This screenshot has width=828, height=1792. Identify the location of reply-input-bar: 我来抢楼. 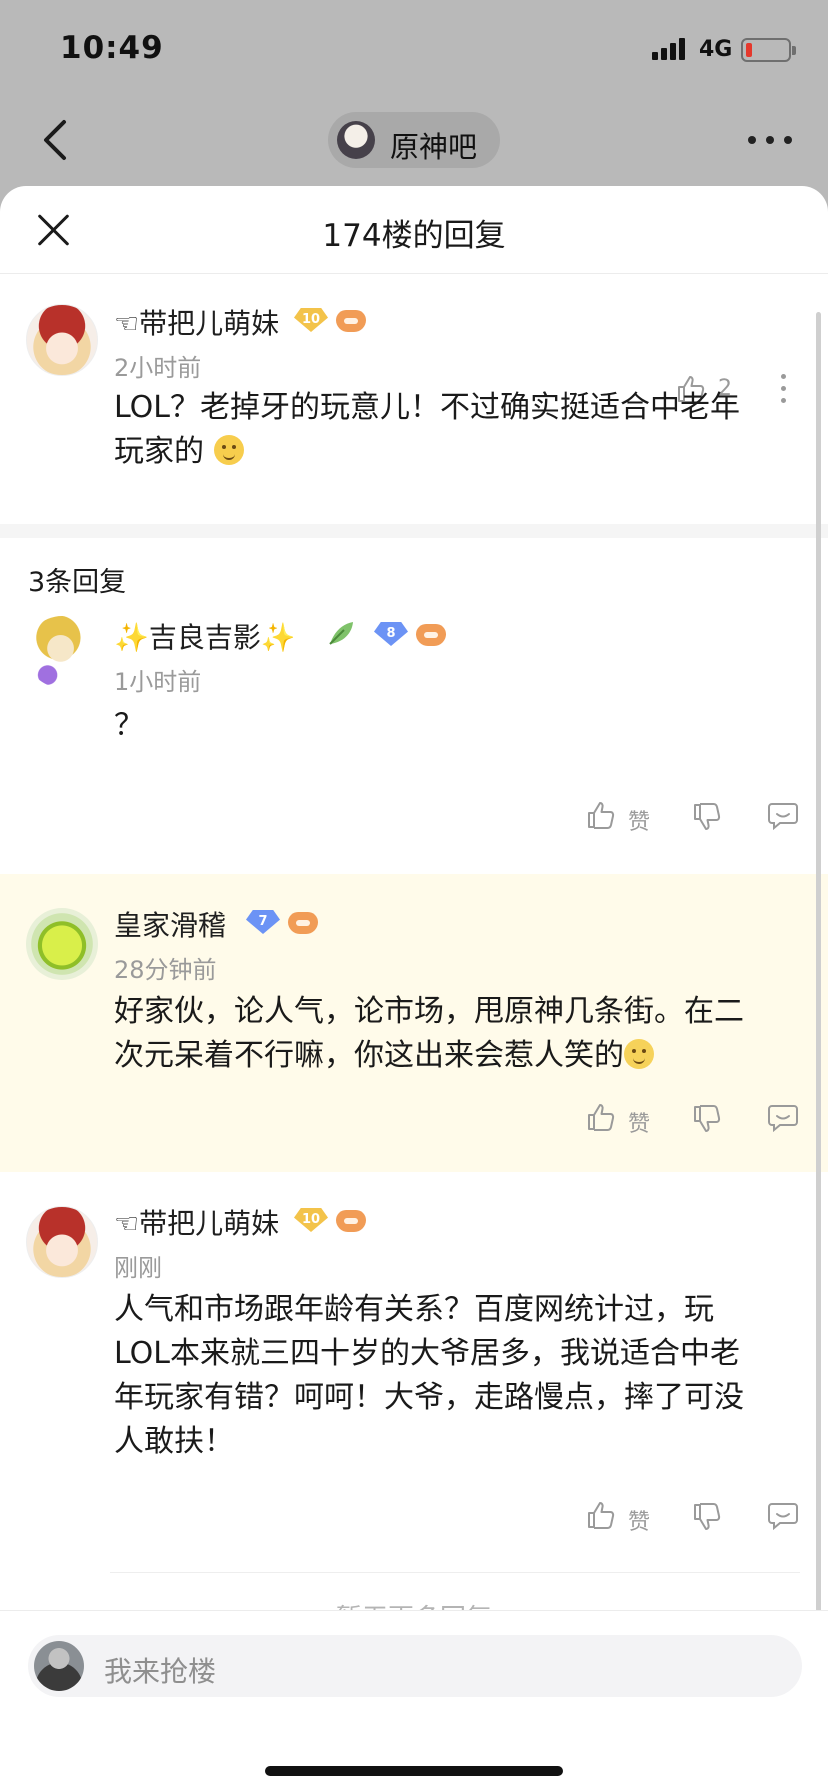
(414, 1701).